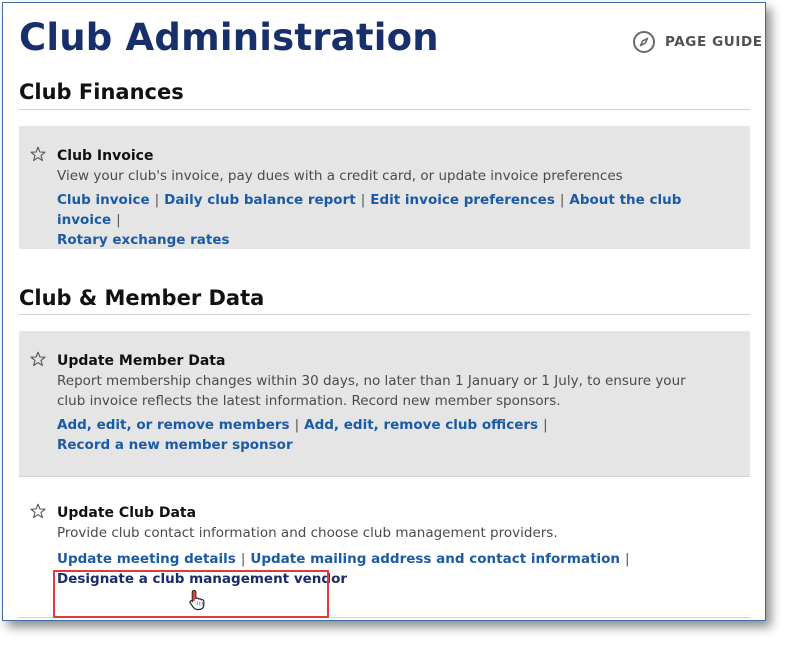 This screenshot has width=796, height=651. What do you see at coordinates (644, 42) in the screenshot?
I see `compass-icon` at bounding box center [644, 42].